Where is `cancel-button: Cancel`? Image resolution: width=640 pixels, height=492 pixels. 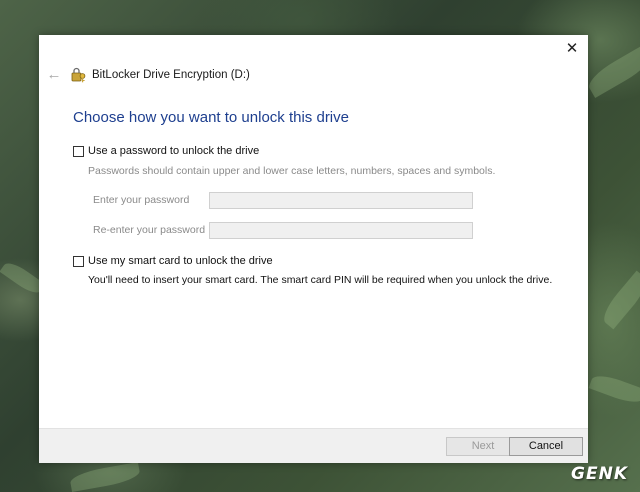
cancel-button: Cancel is located at coordinates (546, 446).